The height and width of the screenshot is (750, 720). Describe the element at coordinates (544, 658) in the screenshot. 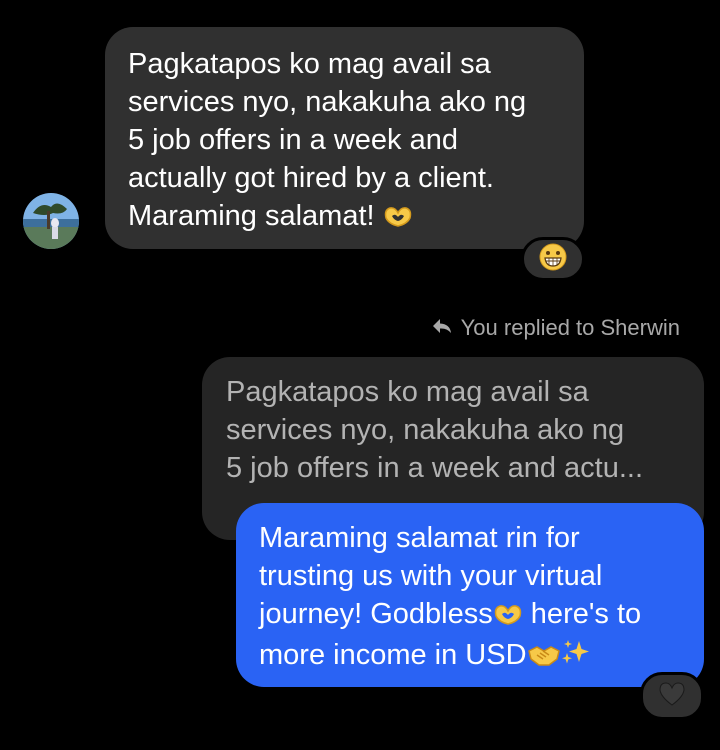

I see `handshake-icon` at that location.